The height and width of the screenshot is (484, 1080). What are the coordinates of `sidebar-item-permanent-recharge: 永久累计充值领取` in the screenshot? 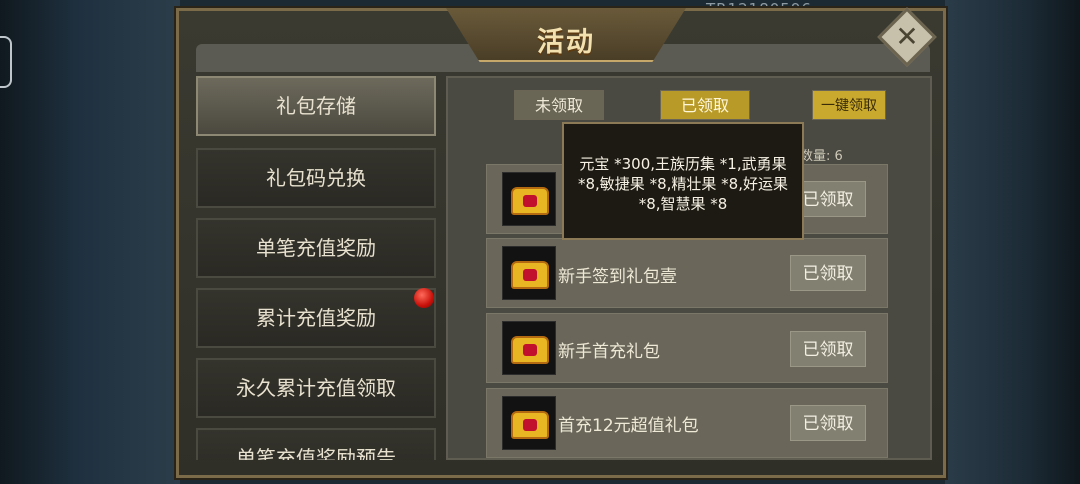 It's located at (316, 388).